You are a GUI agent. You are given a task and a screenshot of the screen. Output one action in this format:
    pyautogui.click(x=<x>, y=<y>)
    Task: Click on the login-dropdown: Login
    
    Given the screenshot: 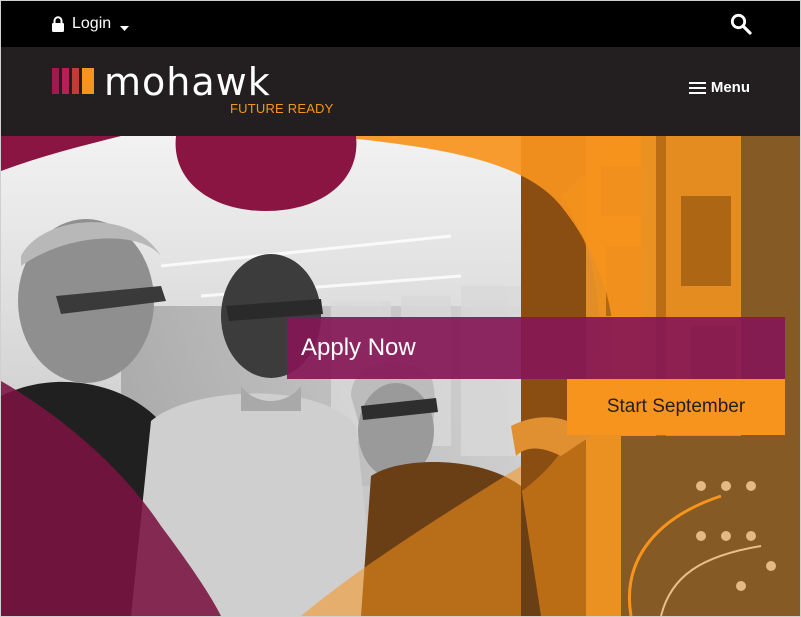 What is the action you would take?
    pyautogui.click(x=90, y=24)
    